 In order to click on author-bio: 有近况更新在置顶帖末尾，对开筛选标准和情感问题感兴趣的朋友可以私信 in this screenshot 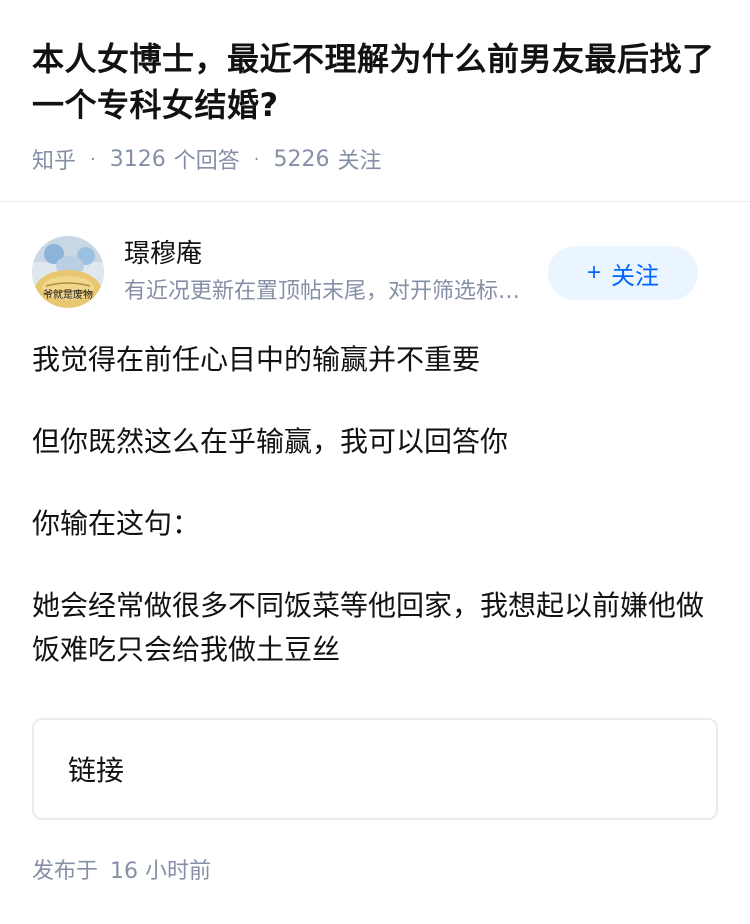, I will do `click(330, 291)`.